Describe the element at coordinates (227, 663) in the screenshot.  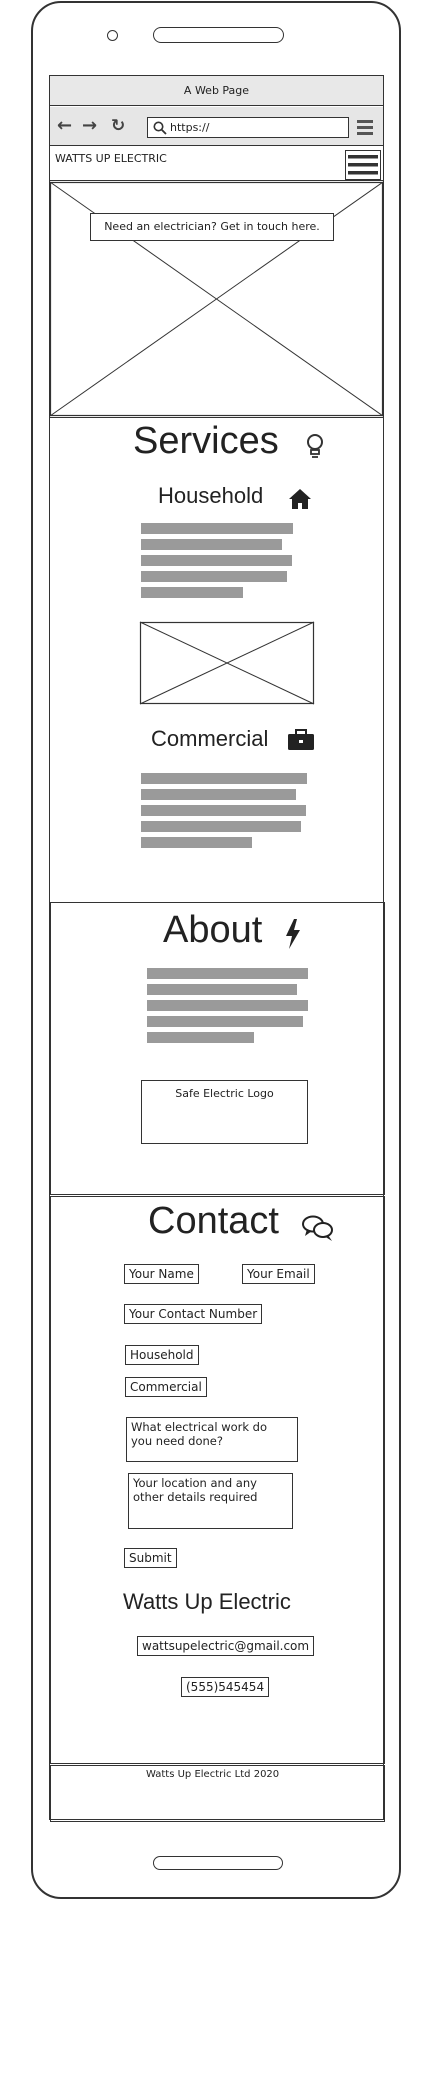
I see `household-image-placeholder` at that location.